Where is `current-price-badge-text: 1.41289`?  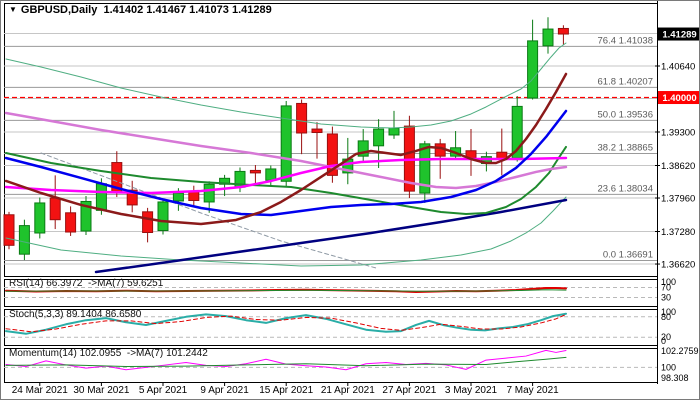
current-price-badge-text: 1.41289 is located at coordinates (679, 35).